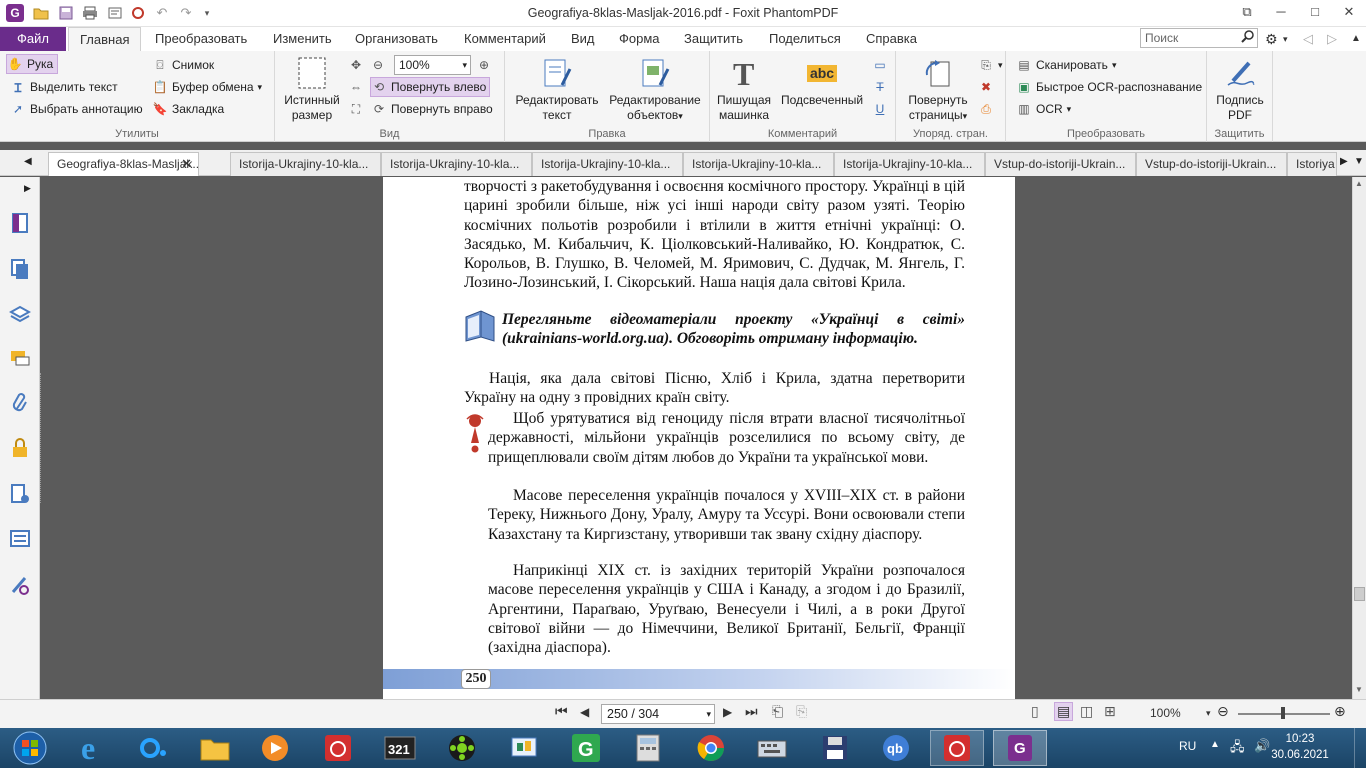 The height and width of the screenshot is (768, 1366). Describe the element at coordinates (772, 748) in the screenshot. I see `on-screen-keyboard-icon` at that location.